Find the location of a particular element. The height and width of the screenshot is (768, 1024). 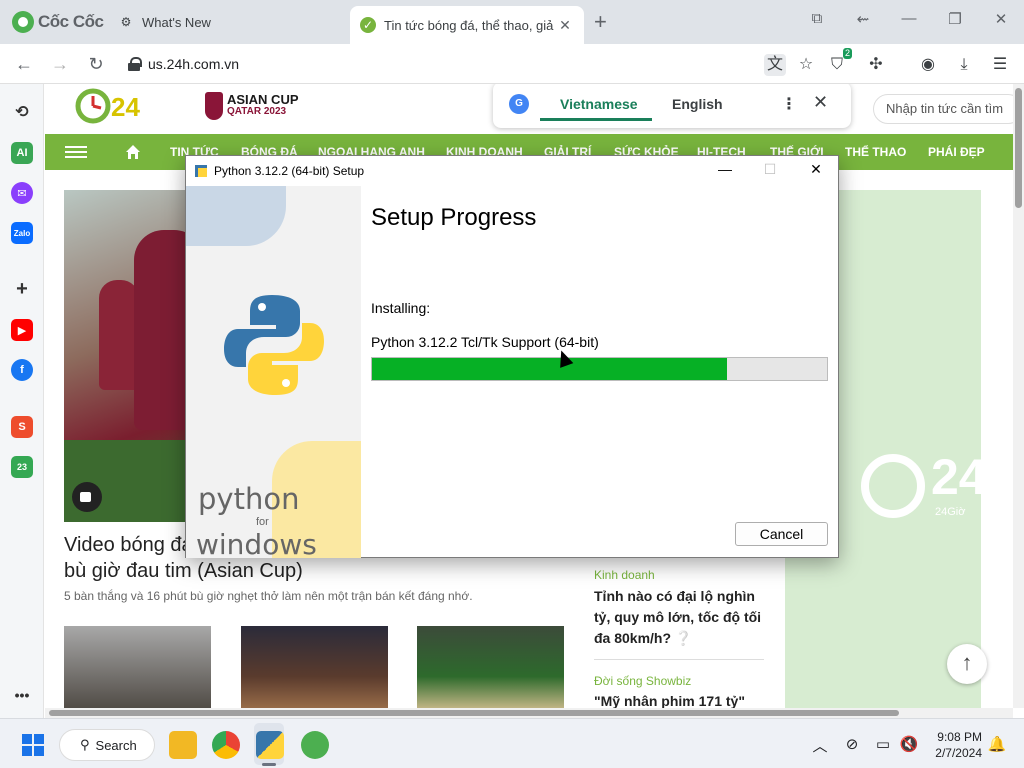

browser-brand: Cốc Cốc is located at coordinates (58, 22).